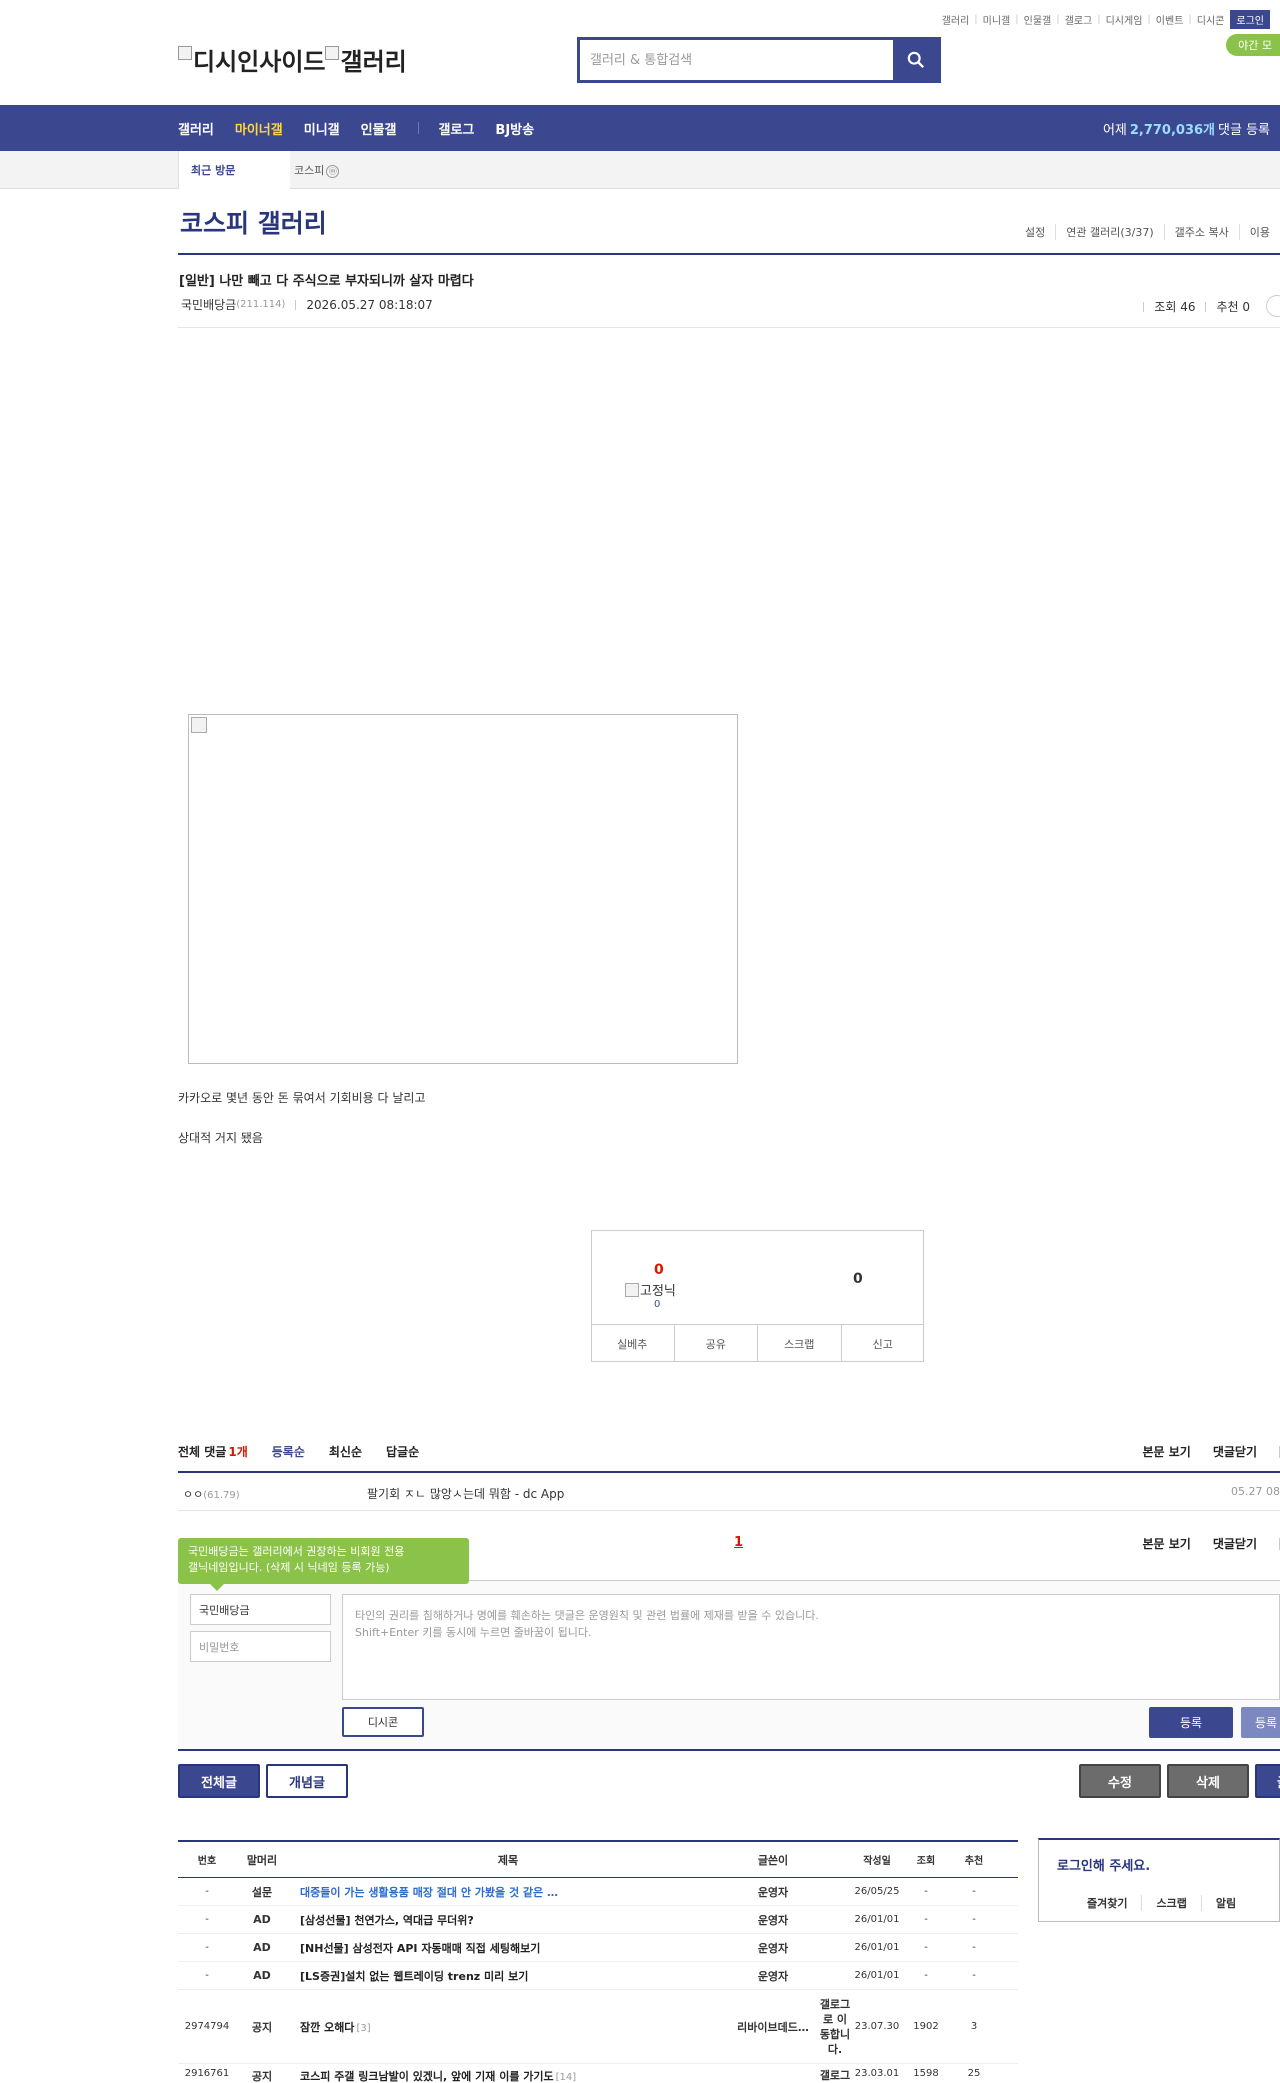  What do you see at coordinates (883, 1343) in the screenshot?
I see `report-button: 신고` at bounding box center [883, 1343].